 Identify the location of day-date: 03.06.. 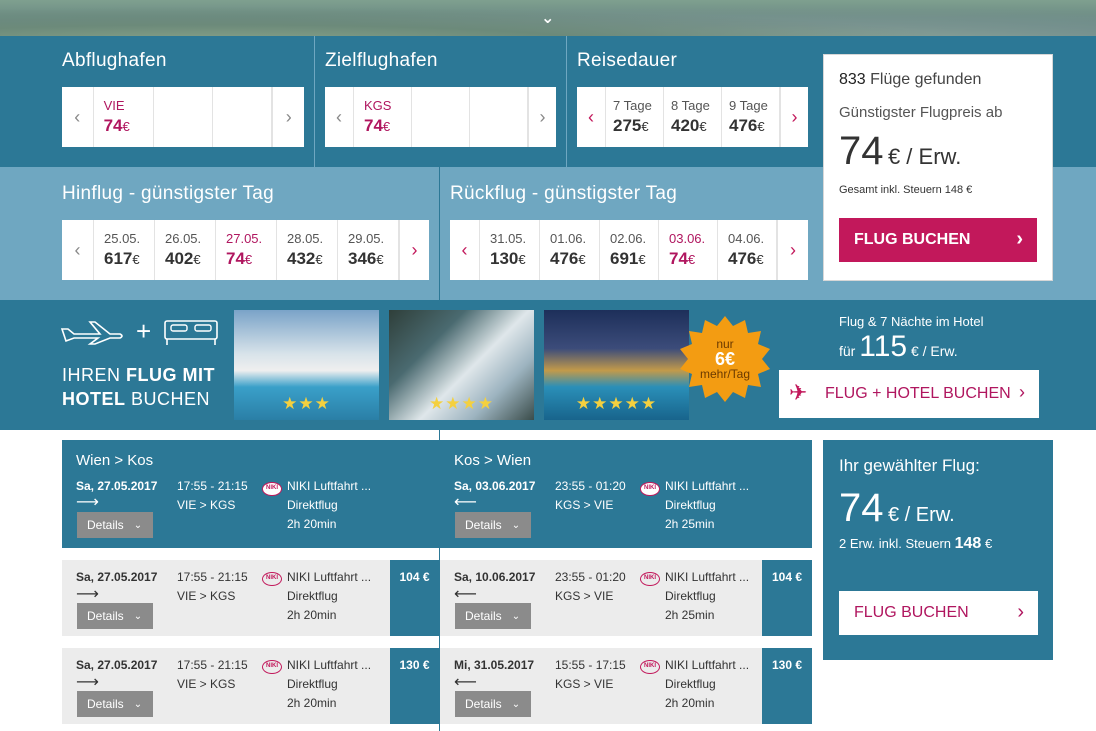
(687, 238).